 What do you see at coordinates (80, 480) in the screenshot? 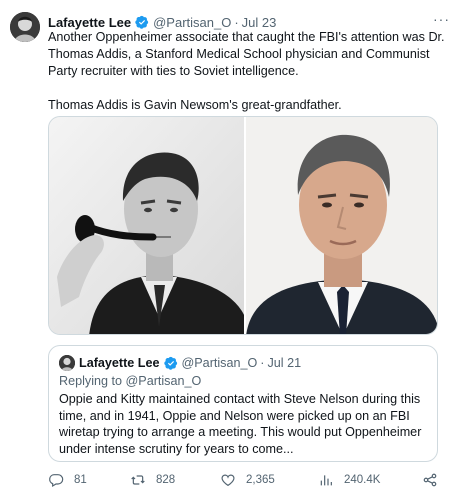
I see `reply-count: 81` at bounding box center [80, 480].